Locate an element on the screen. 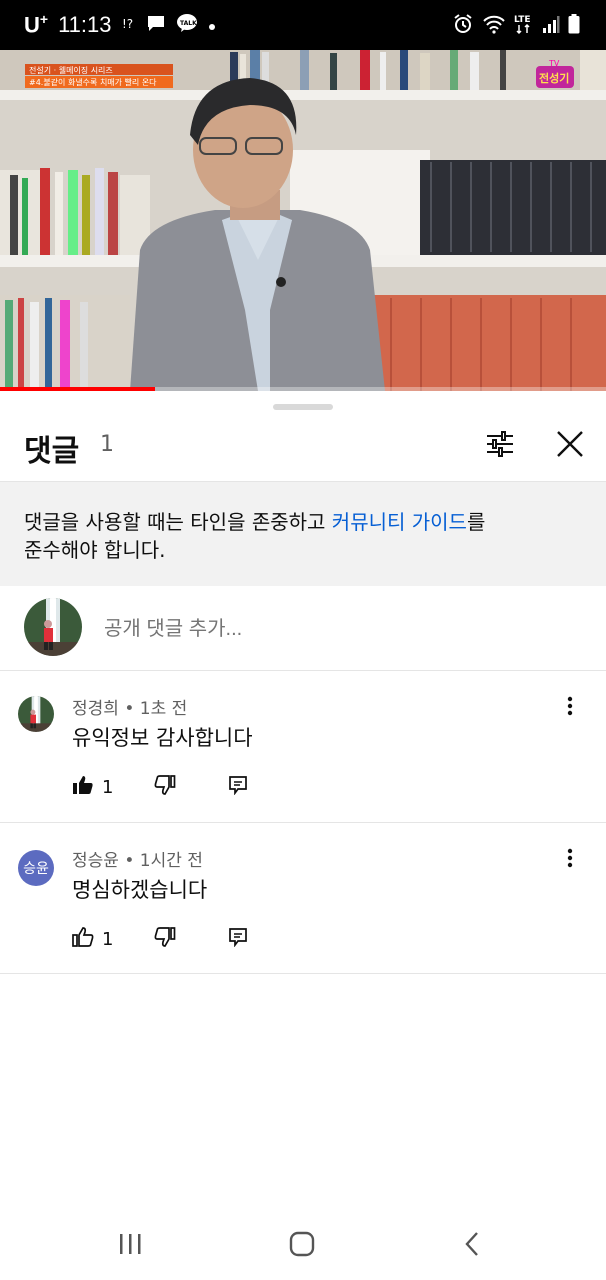 The height and width of the screenshot is (1280, 606). notice-text-suffix: 를 is located at coordinates (476, 522).